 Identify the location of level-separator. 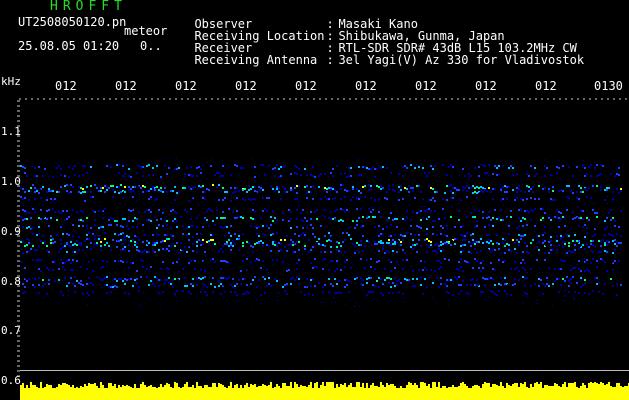
(324, 370).